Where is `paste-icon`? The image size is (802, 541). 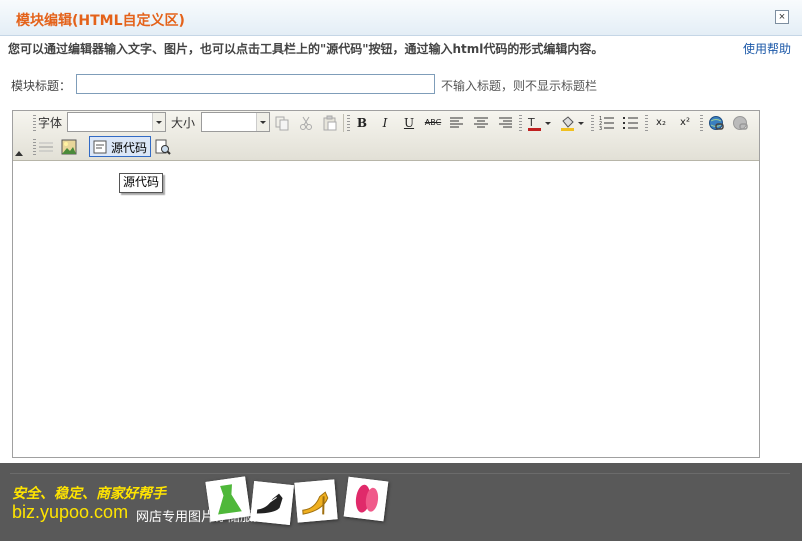
paste-icon is located at coordinates (330, 123).